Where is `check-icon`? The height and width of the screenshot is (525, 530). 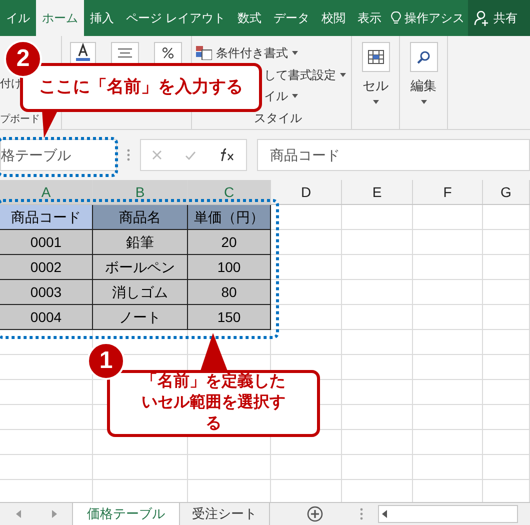
check-icon is located at coordinates (190, 155).